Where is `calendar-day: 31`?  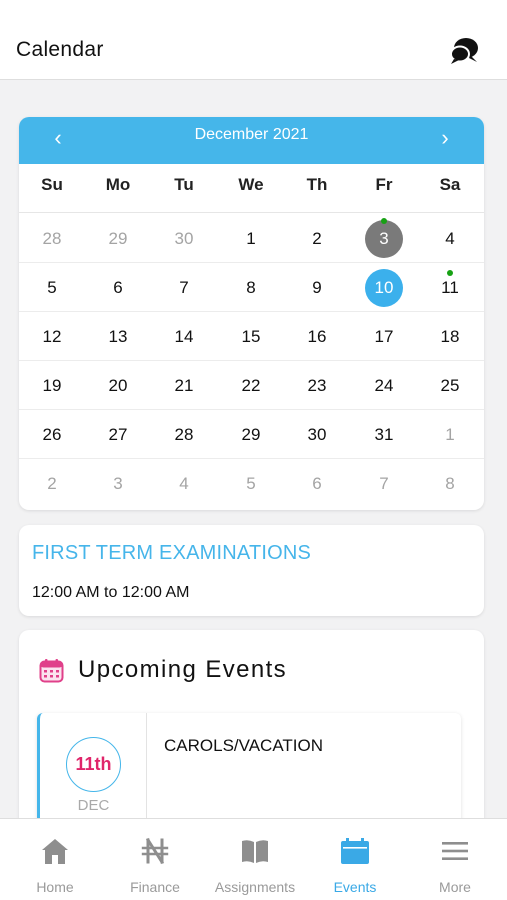 calendar-day: 31 is located at coordinates (384, 434).